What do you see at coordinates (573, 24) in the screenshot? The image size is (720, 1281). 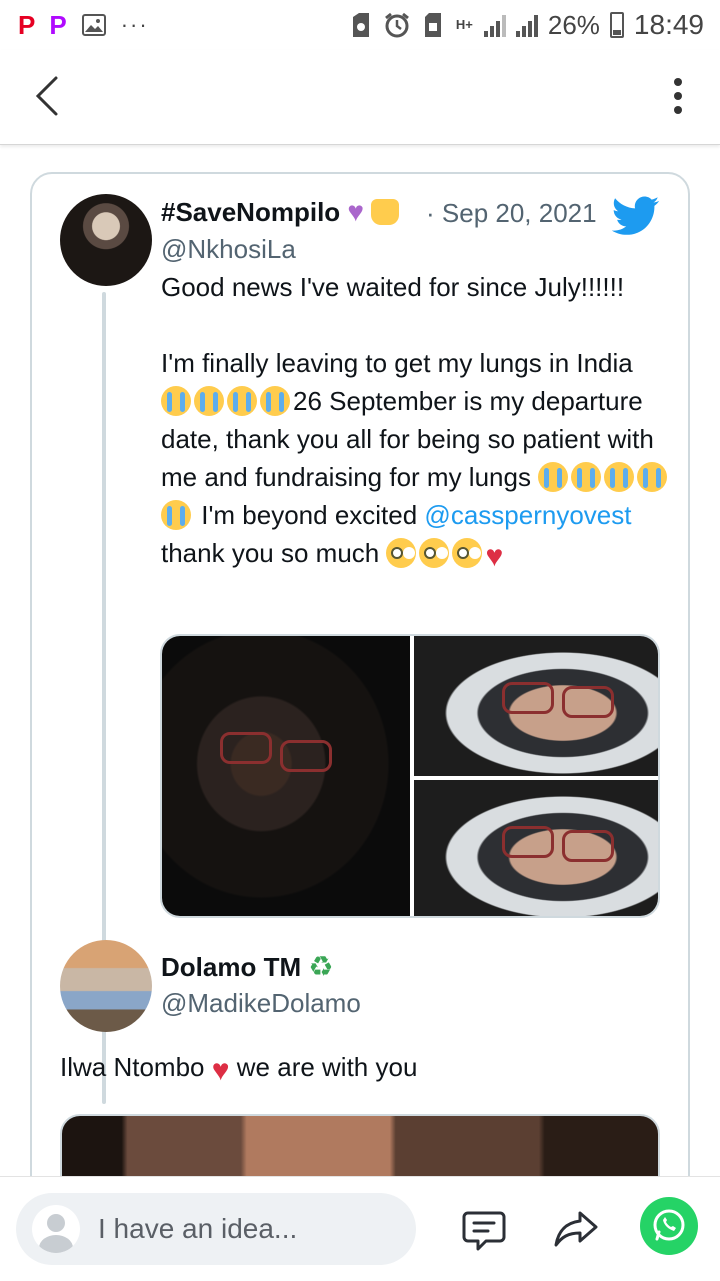 I see `battery-percent: 26%` at bounding box center [573, 24].